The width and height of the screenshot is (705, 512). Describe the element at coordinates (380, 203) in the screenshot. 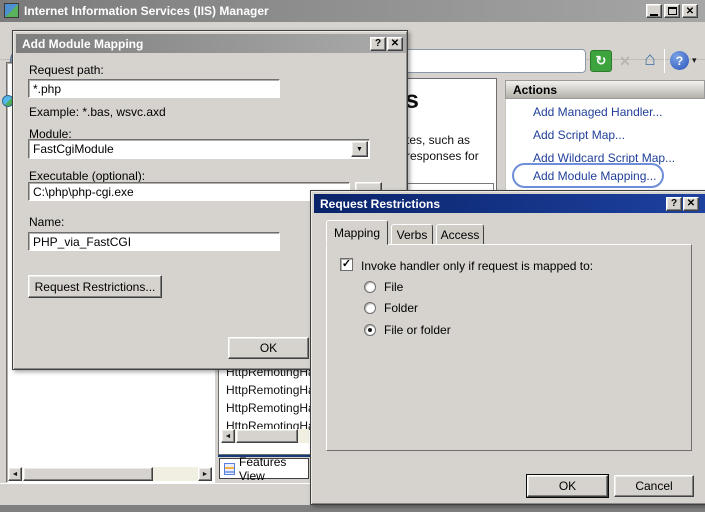

I see `dialog-title: Request Restrictions` at that location.